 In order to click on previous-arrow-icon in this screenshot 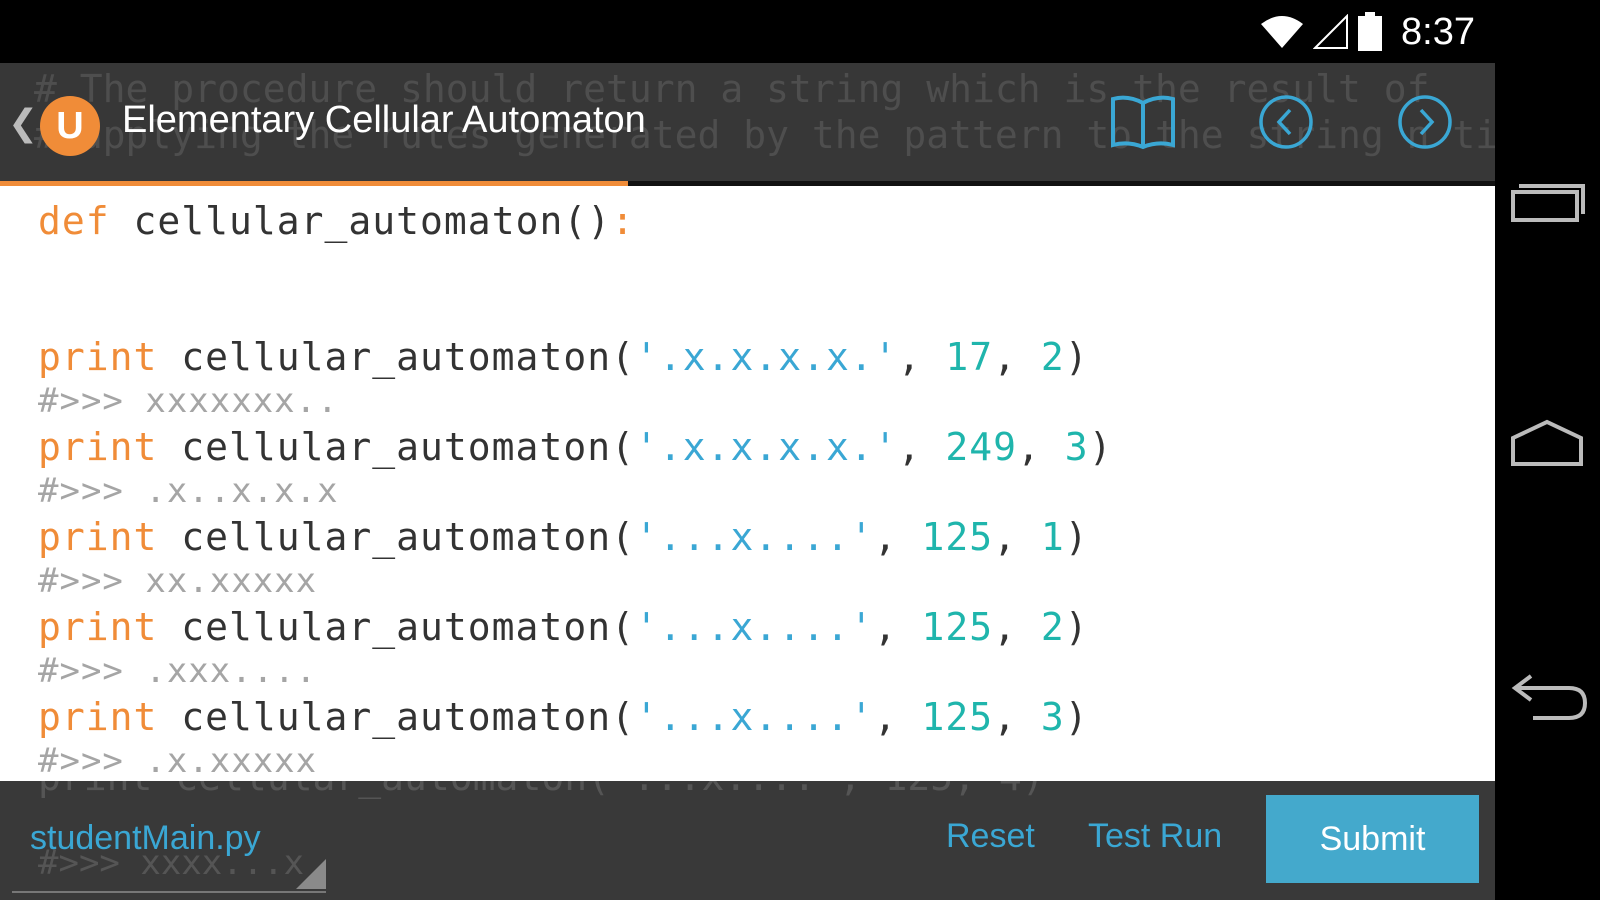, I will do `click(1286, 122)`.